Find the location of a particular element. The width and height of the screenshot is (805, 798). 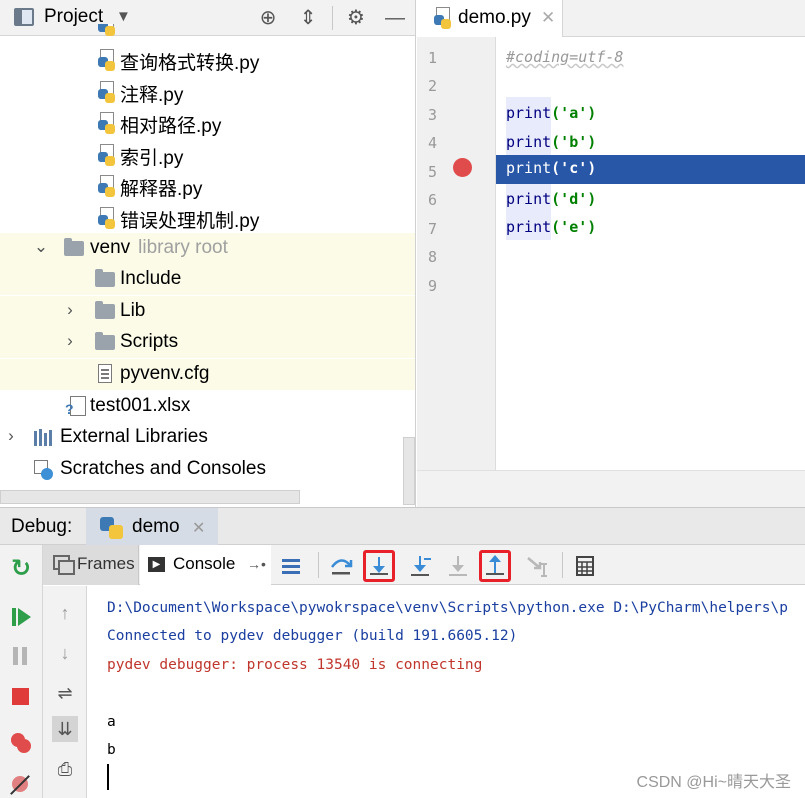

breakpoint-icon is located at coordinates (462, 167).